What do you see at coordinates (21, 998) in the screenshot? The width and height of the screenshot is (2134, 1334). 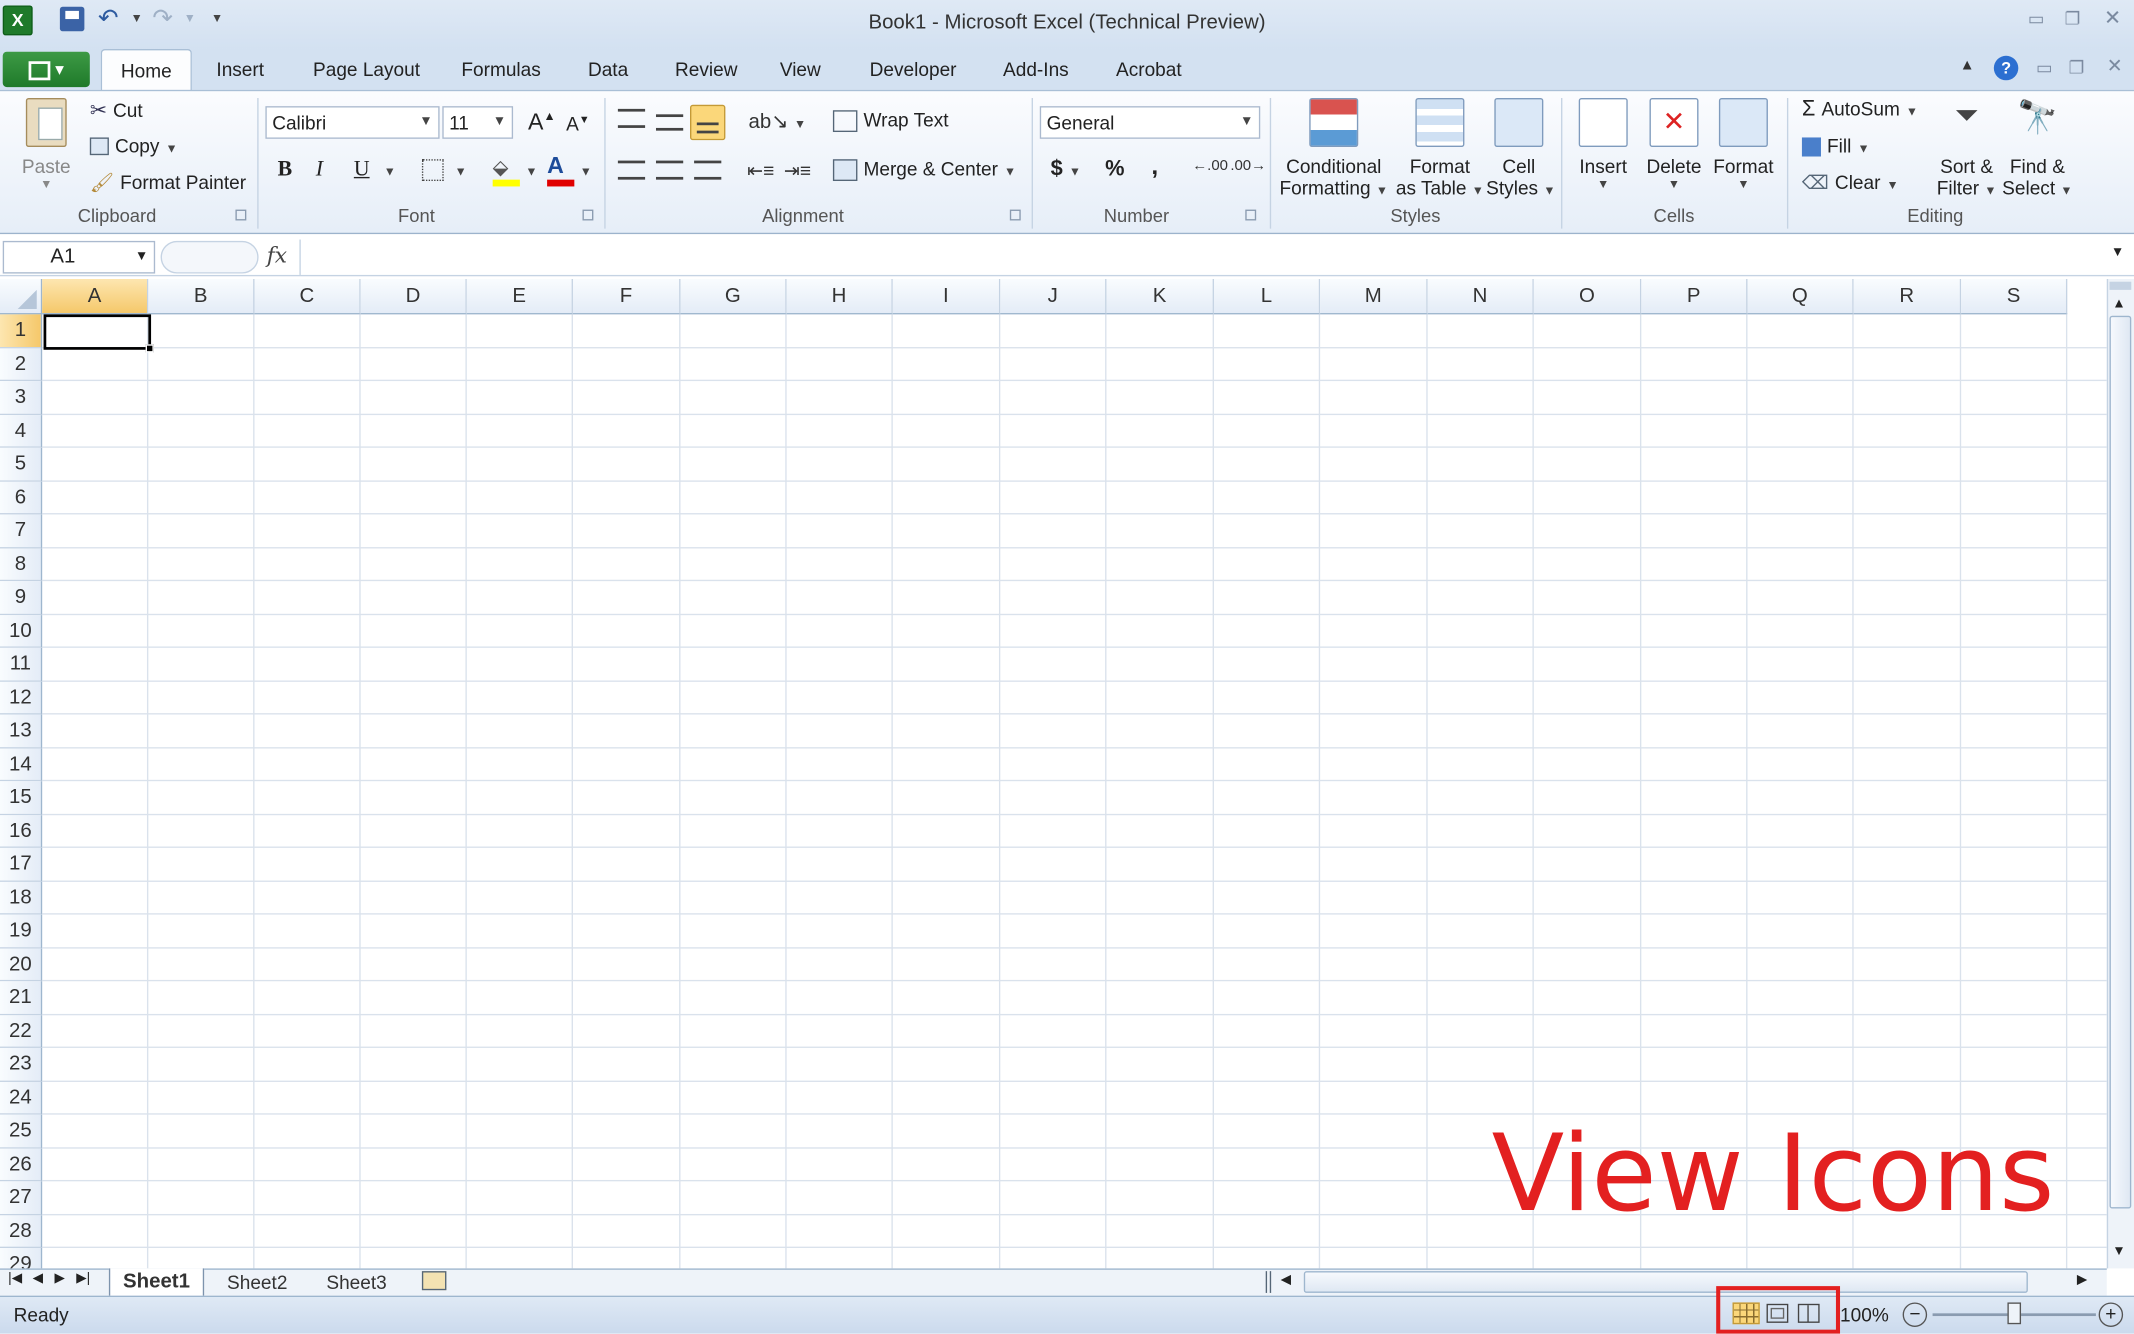 I see `row-header-21: 21` at bounding box center [21, 998].